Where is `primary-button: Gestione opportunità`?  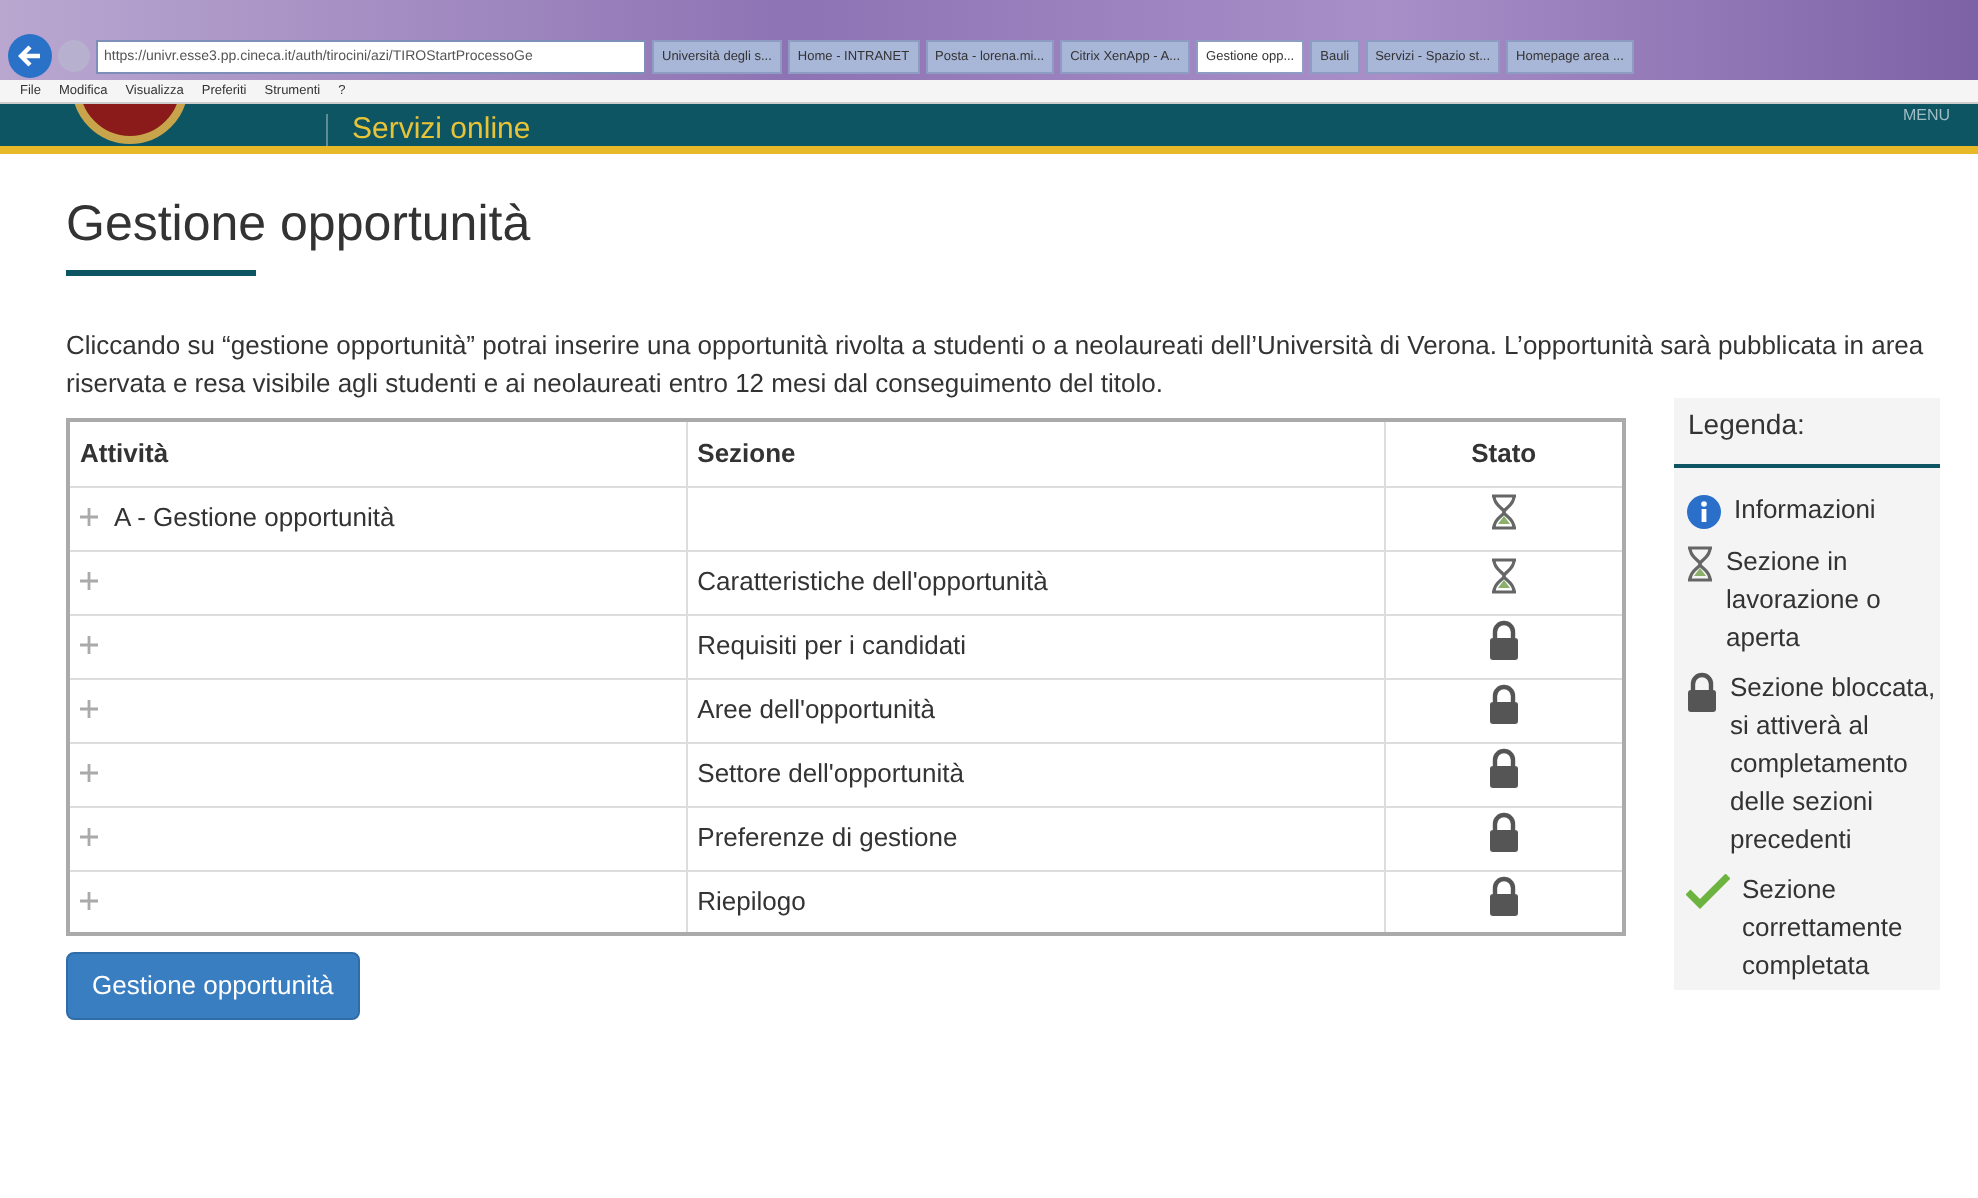 primary-button: Gestione opportunità is located at coordinates (213, 985).